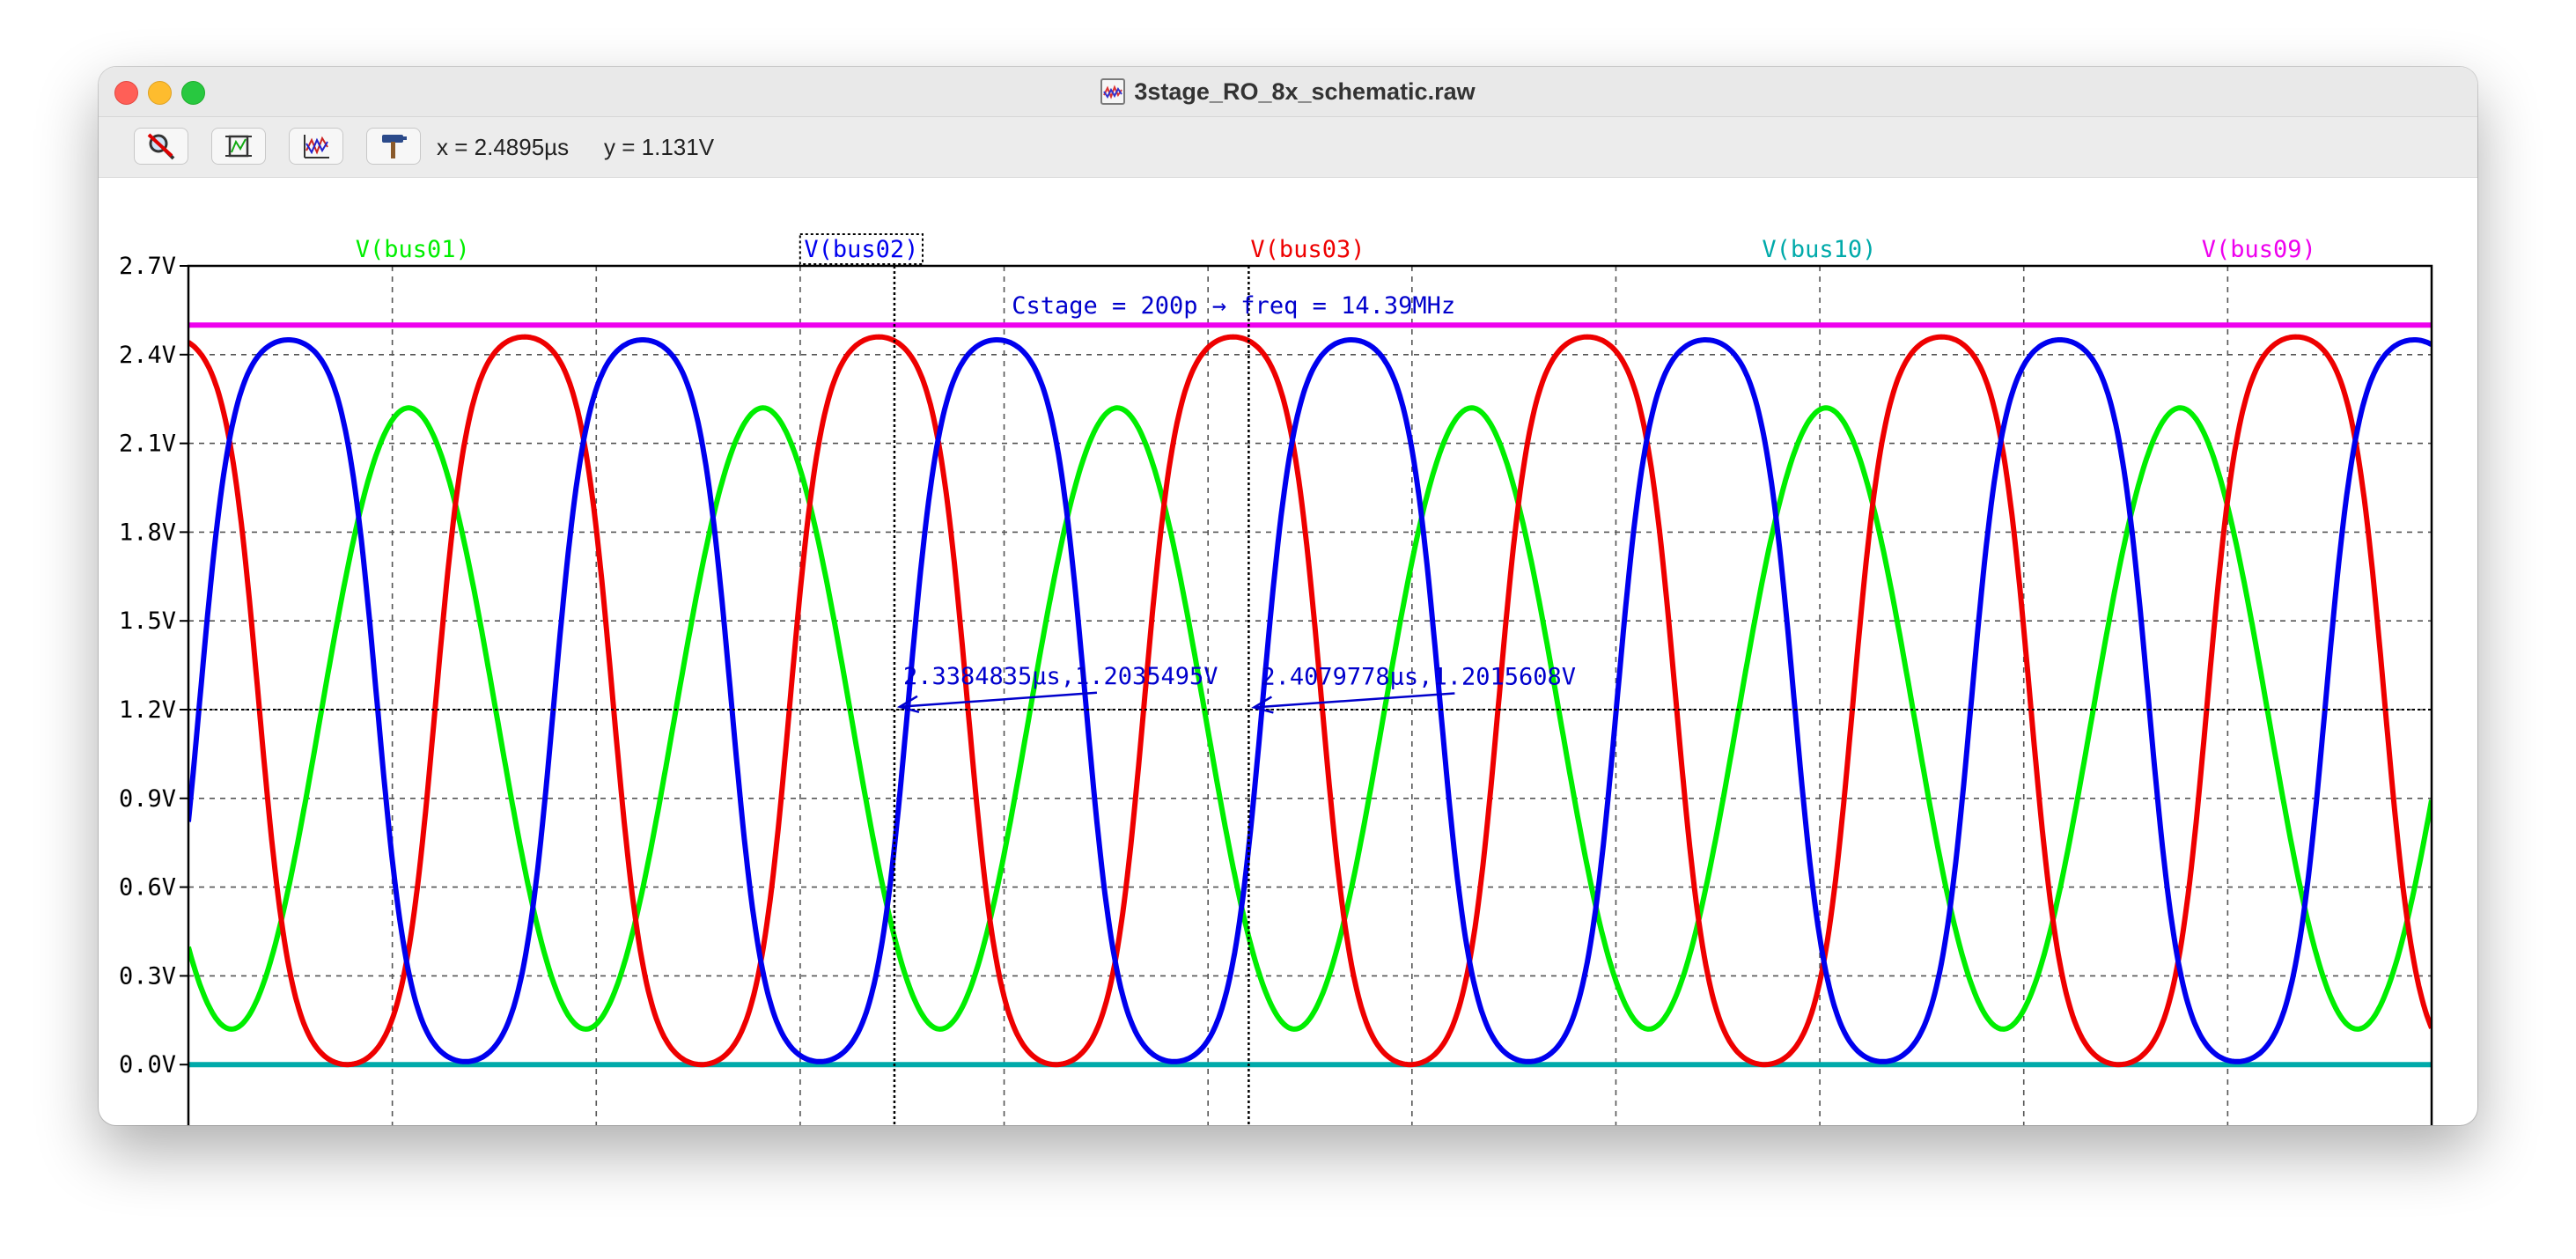  I want to click on y-tick-label: 1.8V, so click(147, 532).